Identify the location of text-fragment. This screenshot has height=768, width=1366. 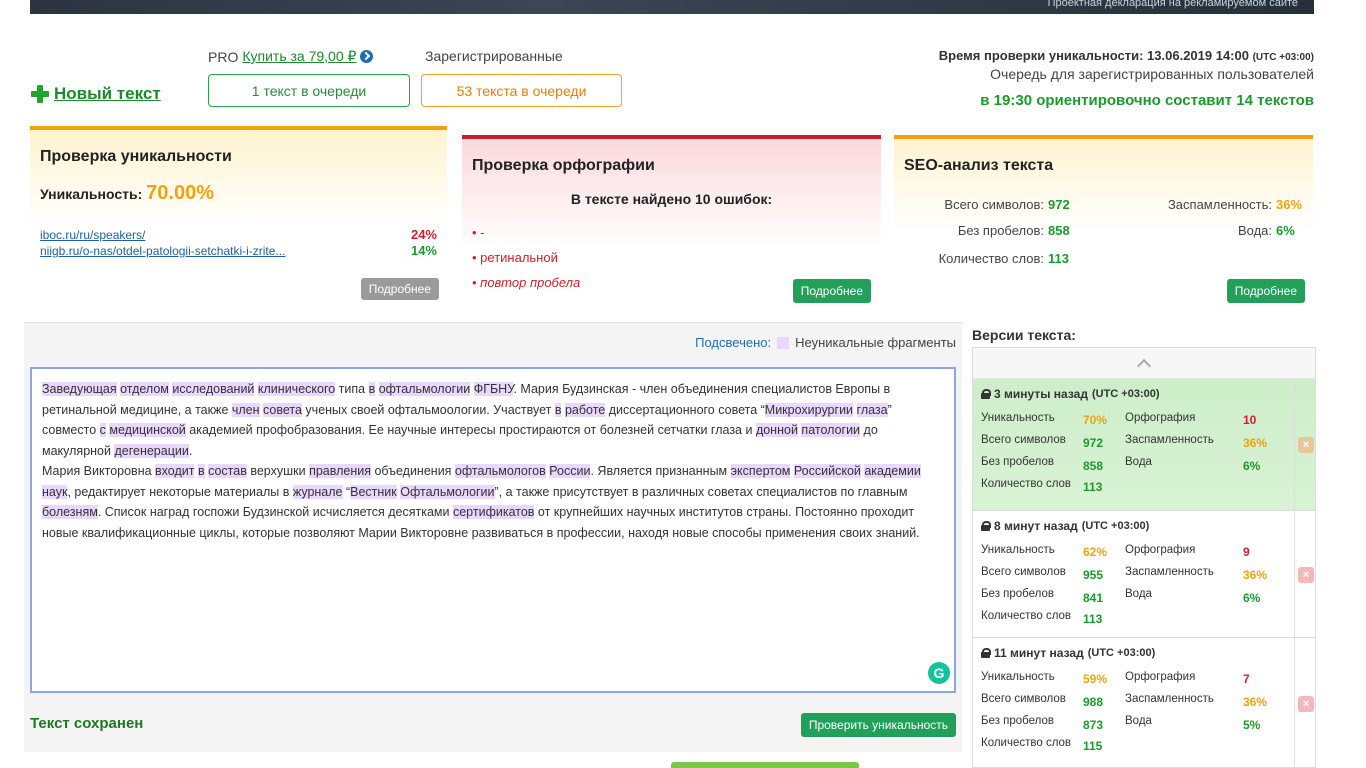
(854, 410).